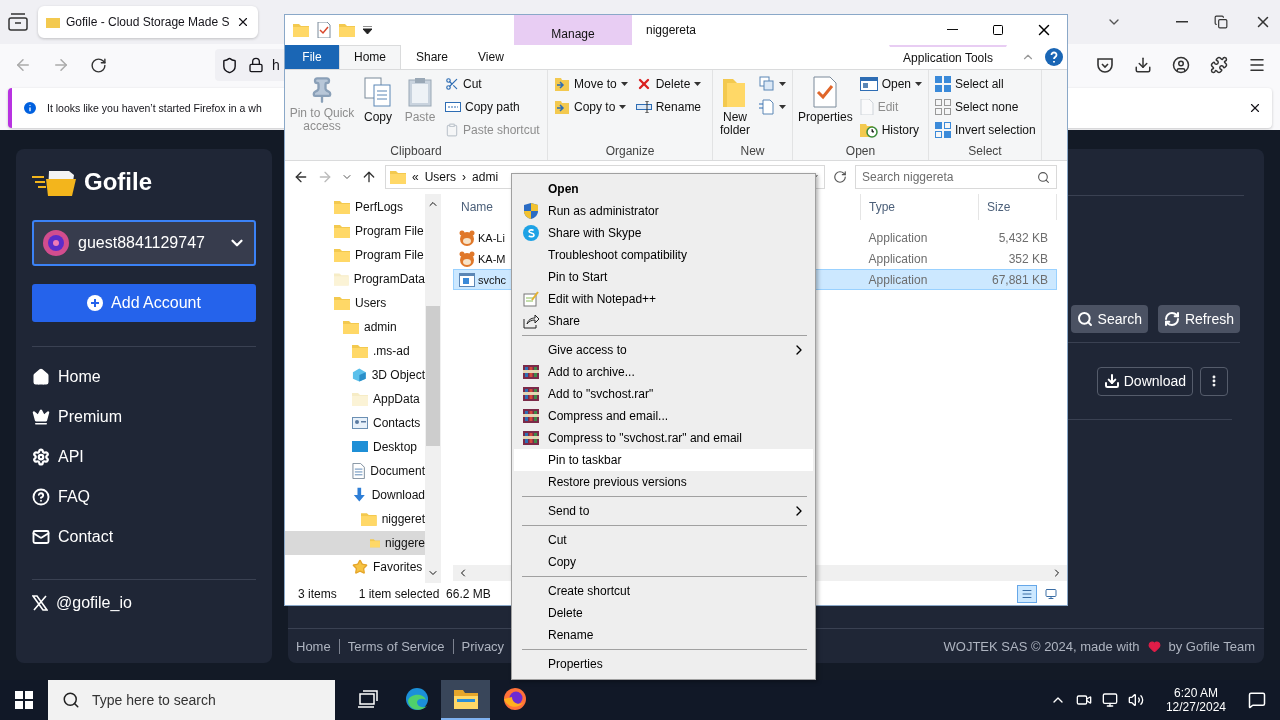  What do you see at coordinates (416, 151) in the screenshot?
I see `group-label: Clipboard` at bounding box center [416, 151].